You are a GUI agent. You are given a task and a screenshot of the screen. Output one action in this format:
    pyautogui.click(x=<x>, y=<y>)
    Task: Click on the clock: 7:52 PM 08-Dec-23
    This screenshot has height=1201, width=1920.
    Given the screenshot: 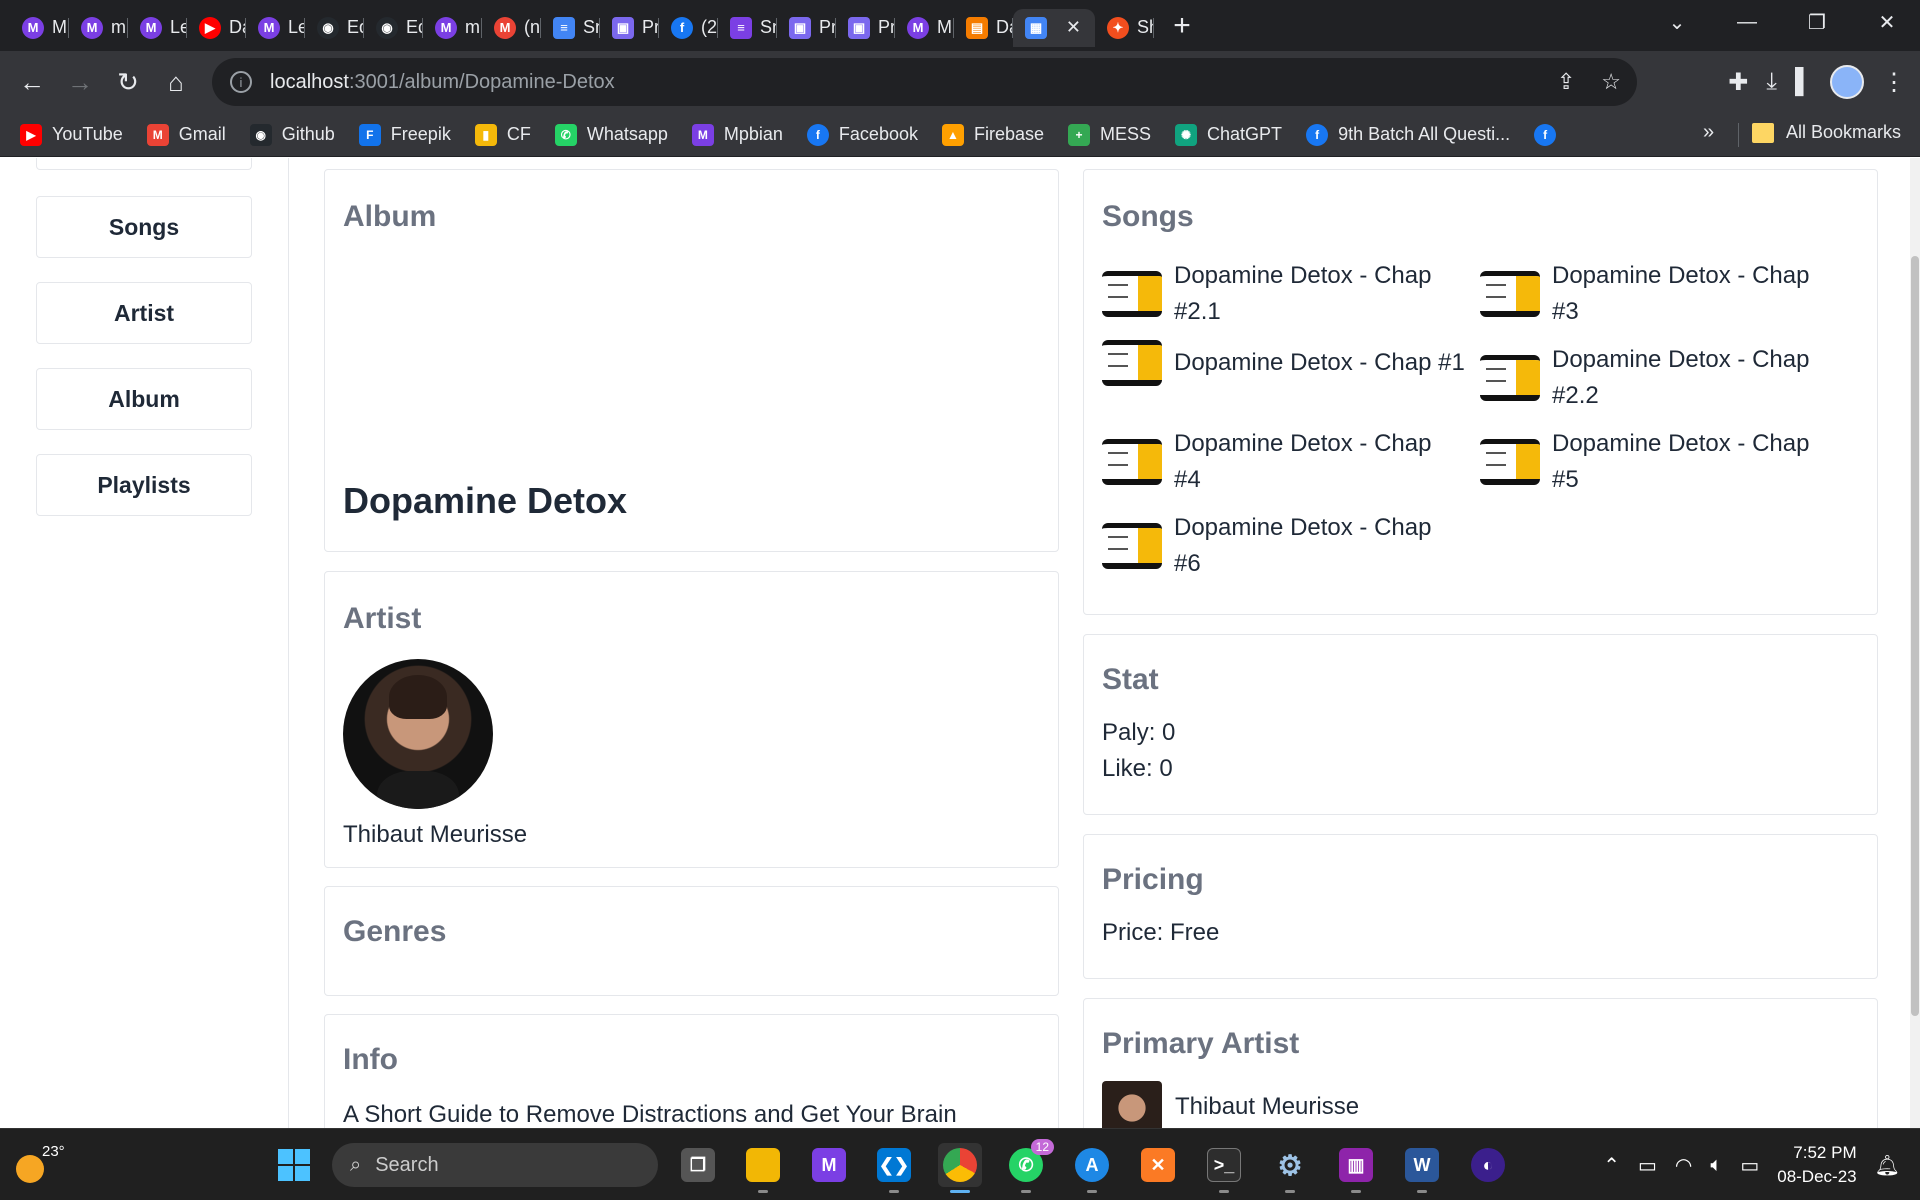 What is the action you would take?
    pyautogui.click(x=1816, y=1165)
    